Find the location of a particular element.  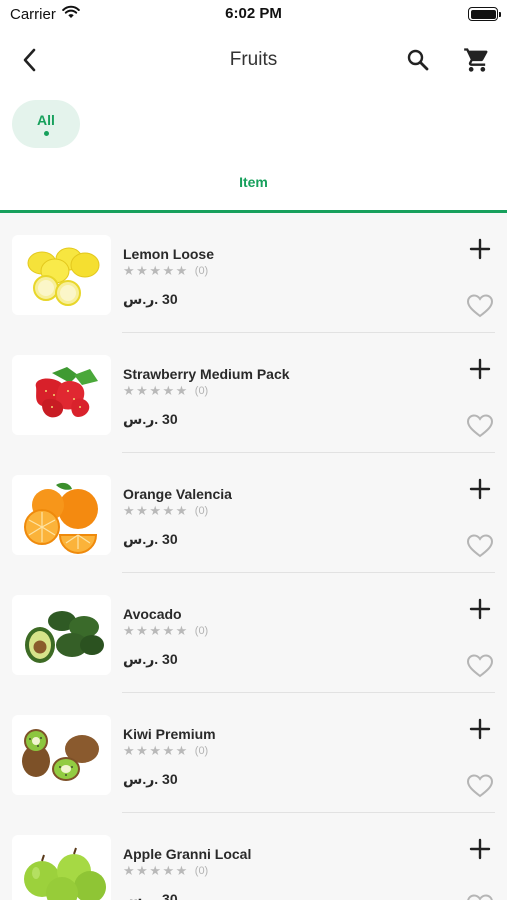

status-bar: Carrier 6:02 PM is located at coordinates (253, 14).